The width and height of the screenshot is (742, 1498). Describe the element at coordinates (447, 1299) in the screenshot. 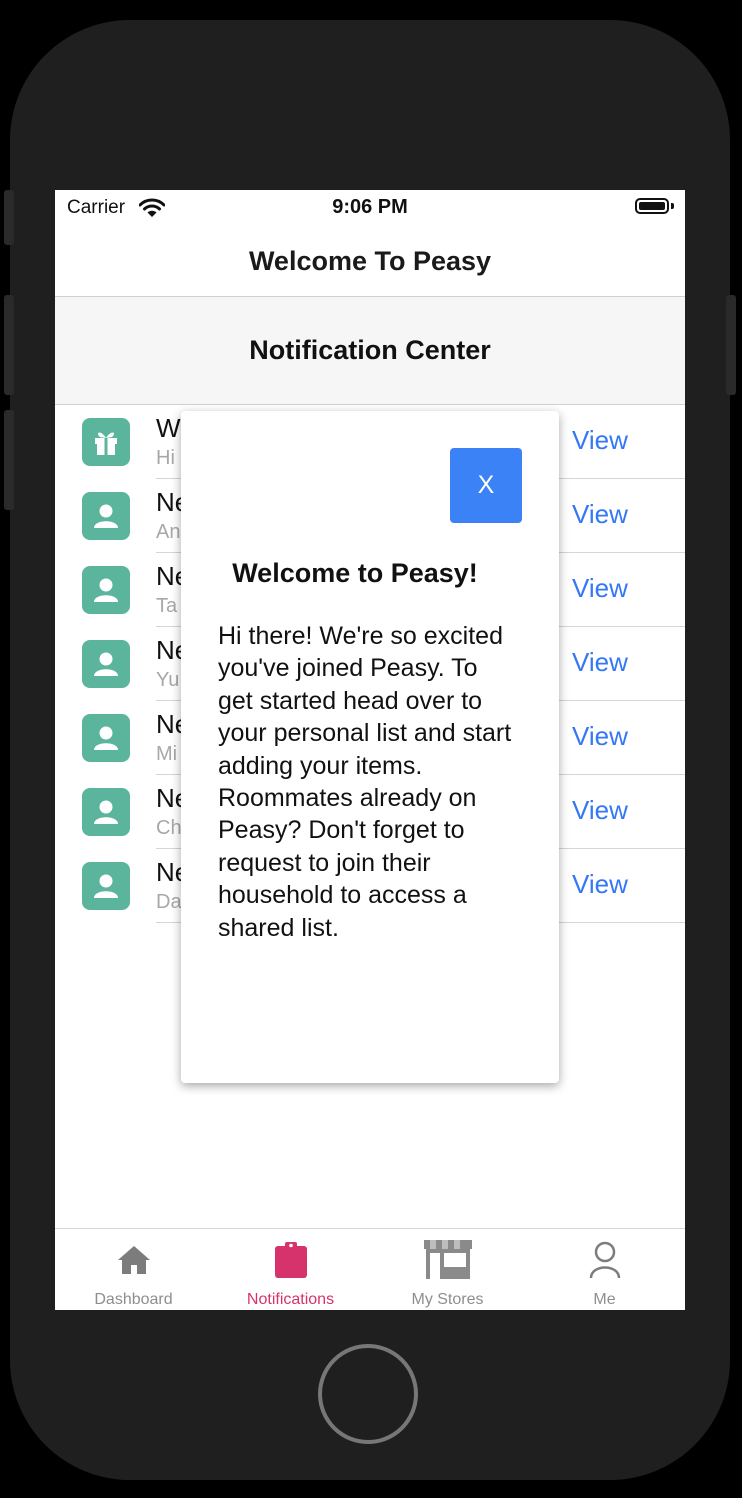

I see `tab-label: My Stores` at that location.